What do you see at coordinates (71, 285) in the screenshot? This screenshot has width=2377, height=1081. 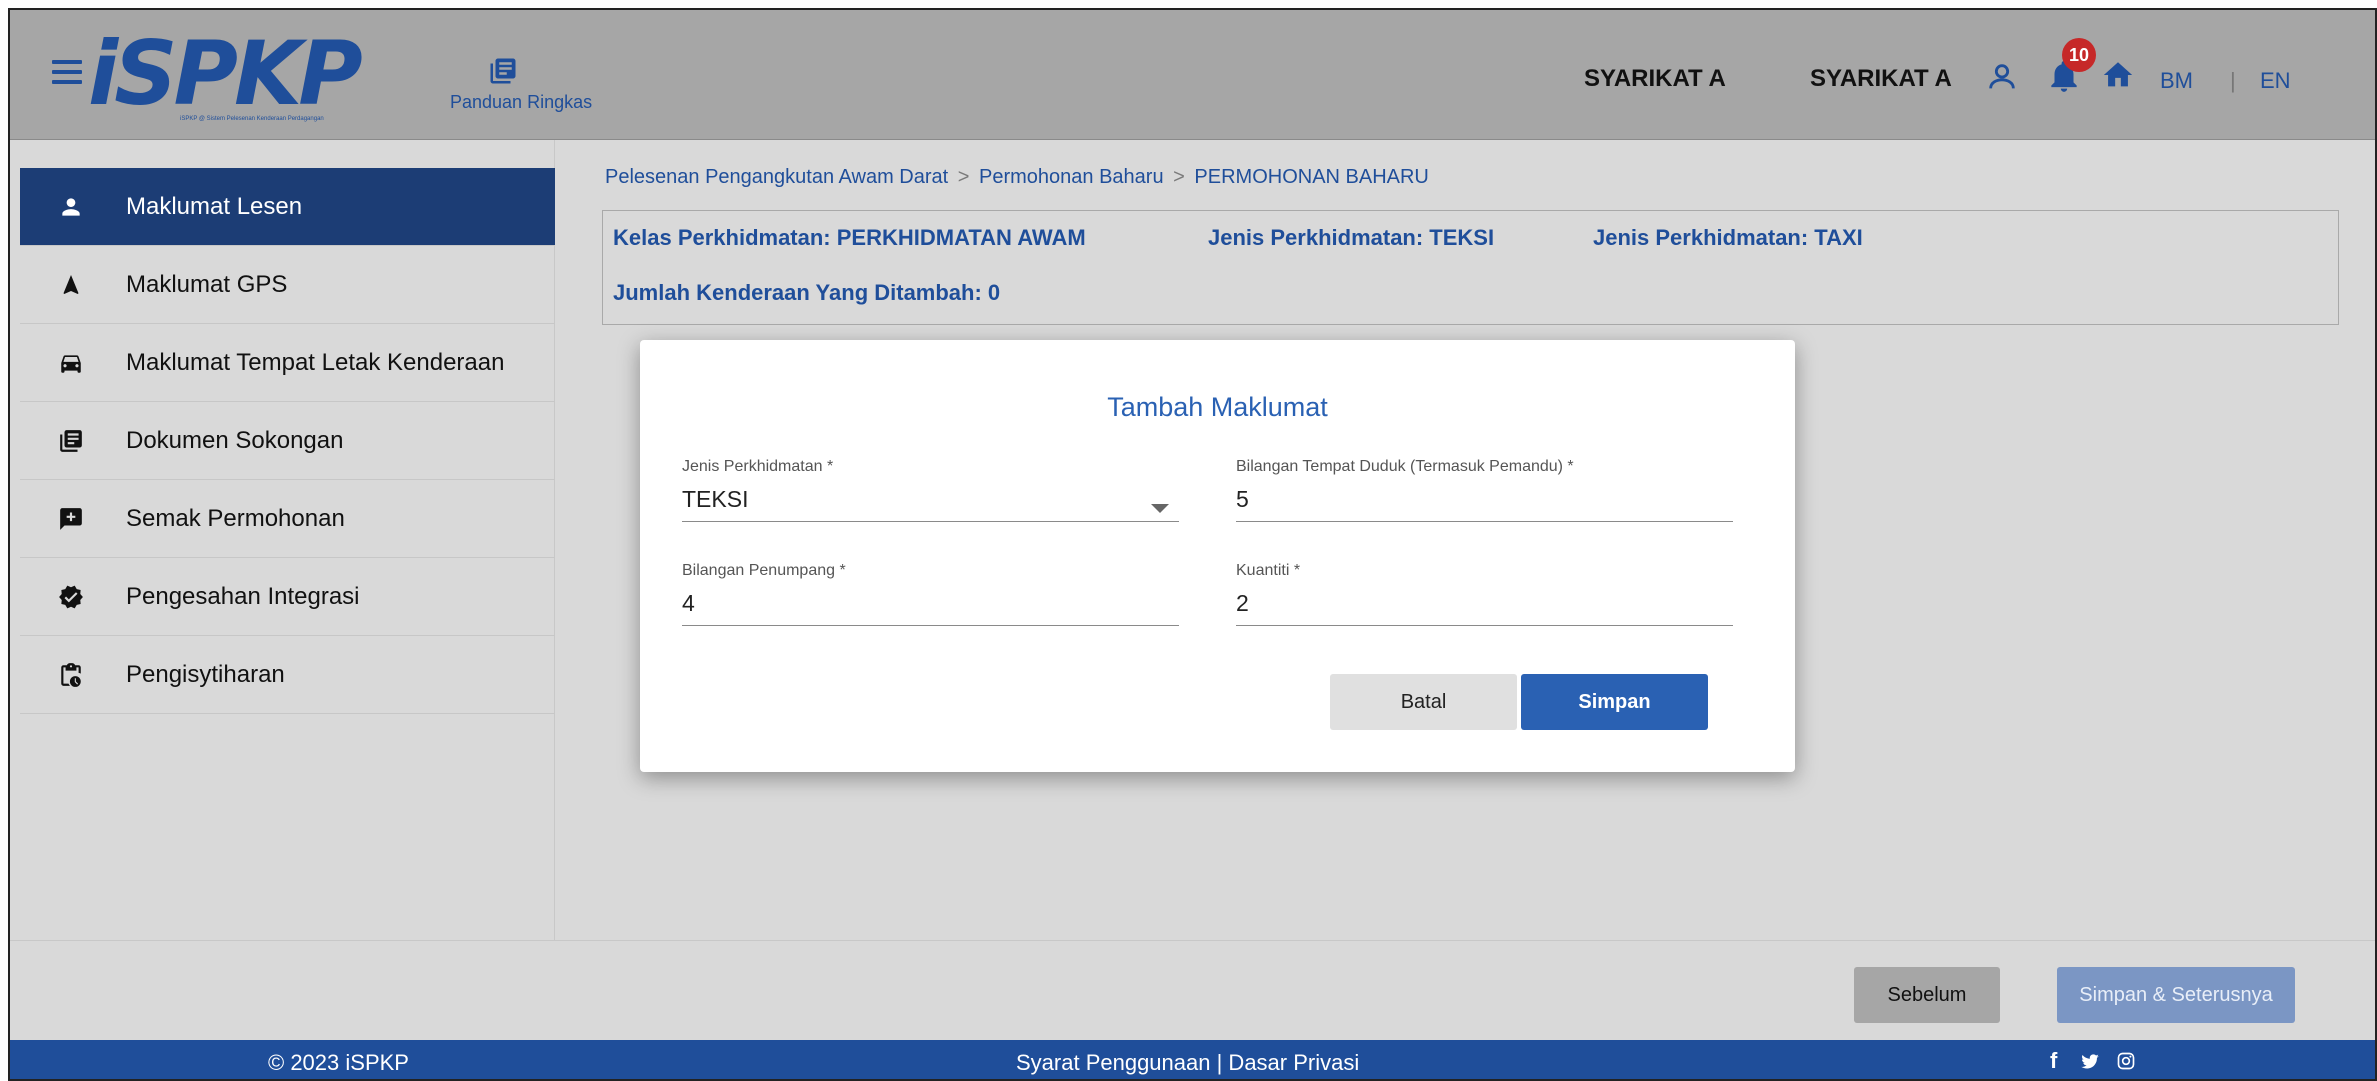 I see `navigation-arrow-icon` at bounding box center [71, 285].